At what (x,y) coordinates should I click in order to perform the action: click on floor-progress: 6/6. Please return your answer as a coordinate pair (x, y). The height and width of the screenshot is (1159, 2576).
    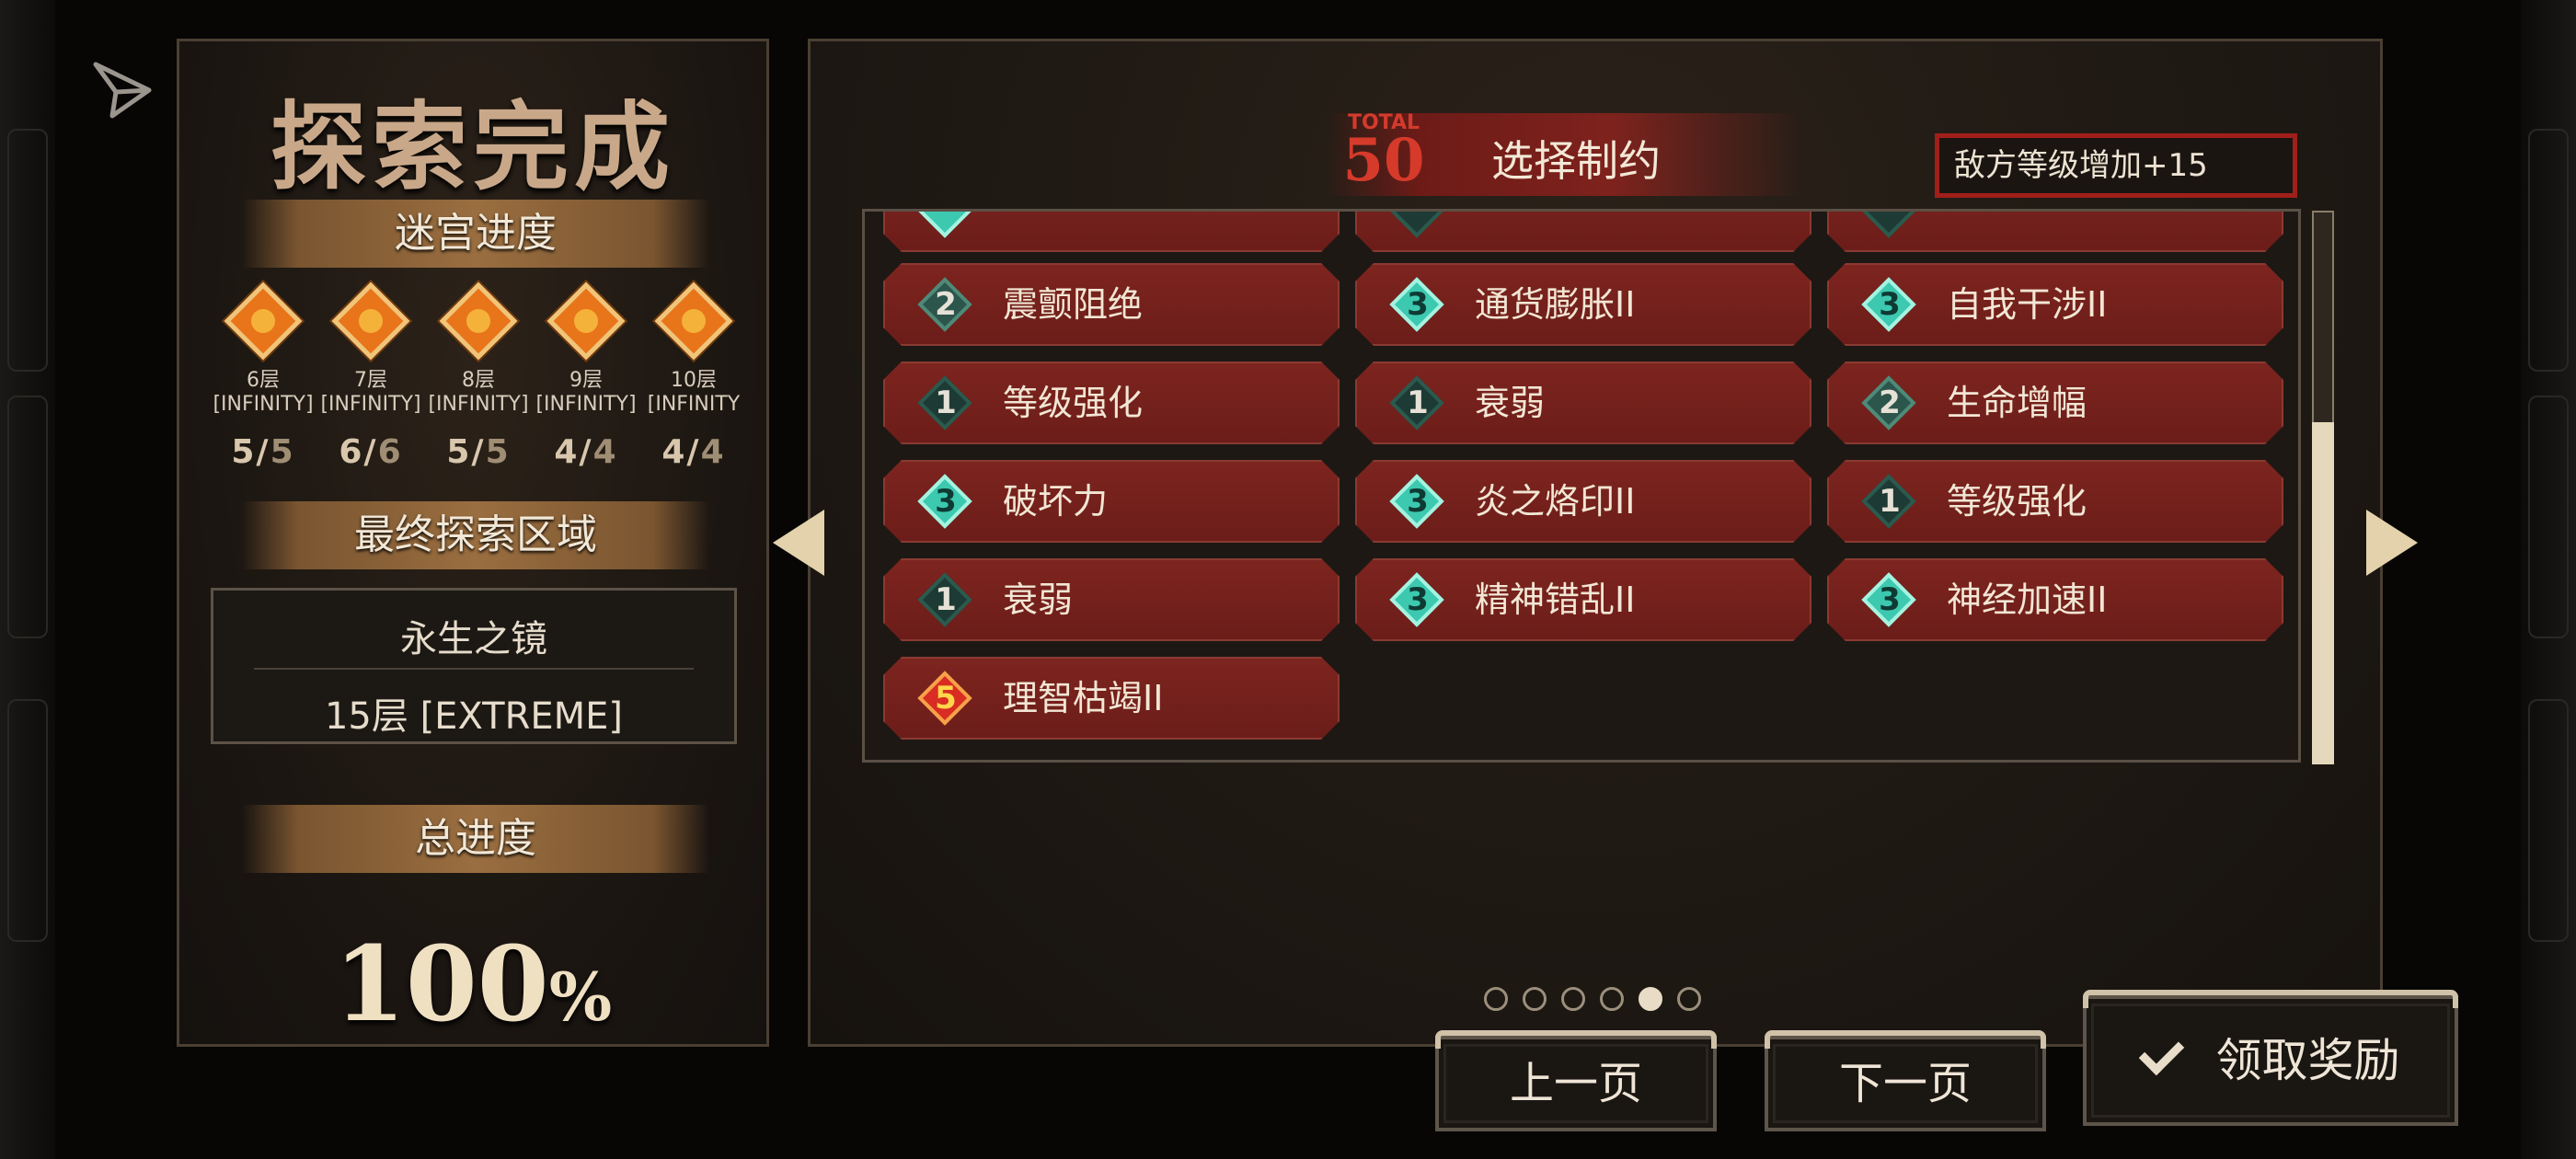
    Looking at the image, I should click on (371, 452).